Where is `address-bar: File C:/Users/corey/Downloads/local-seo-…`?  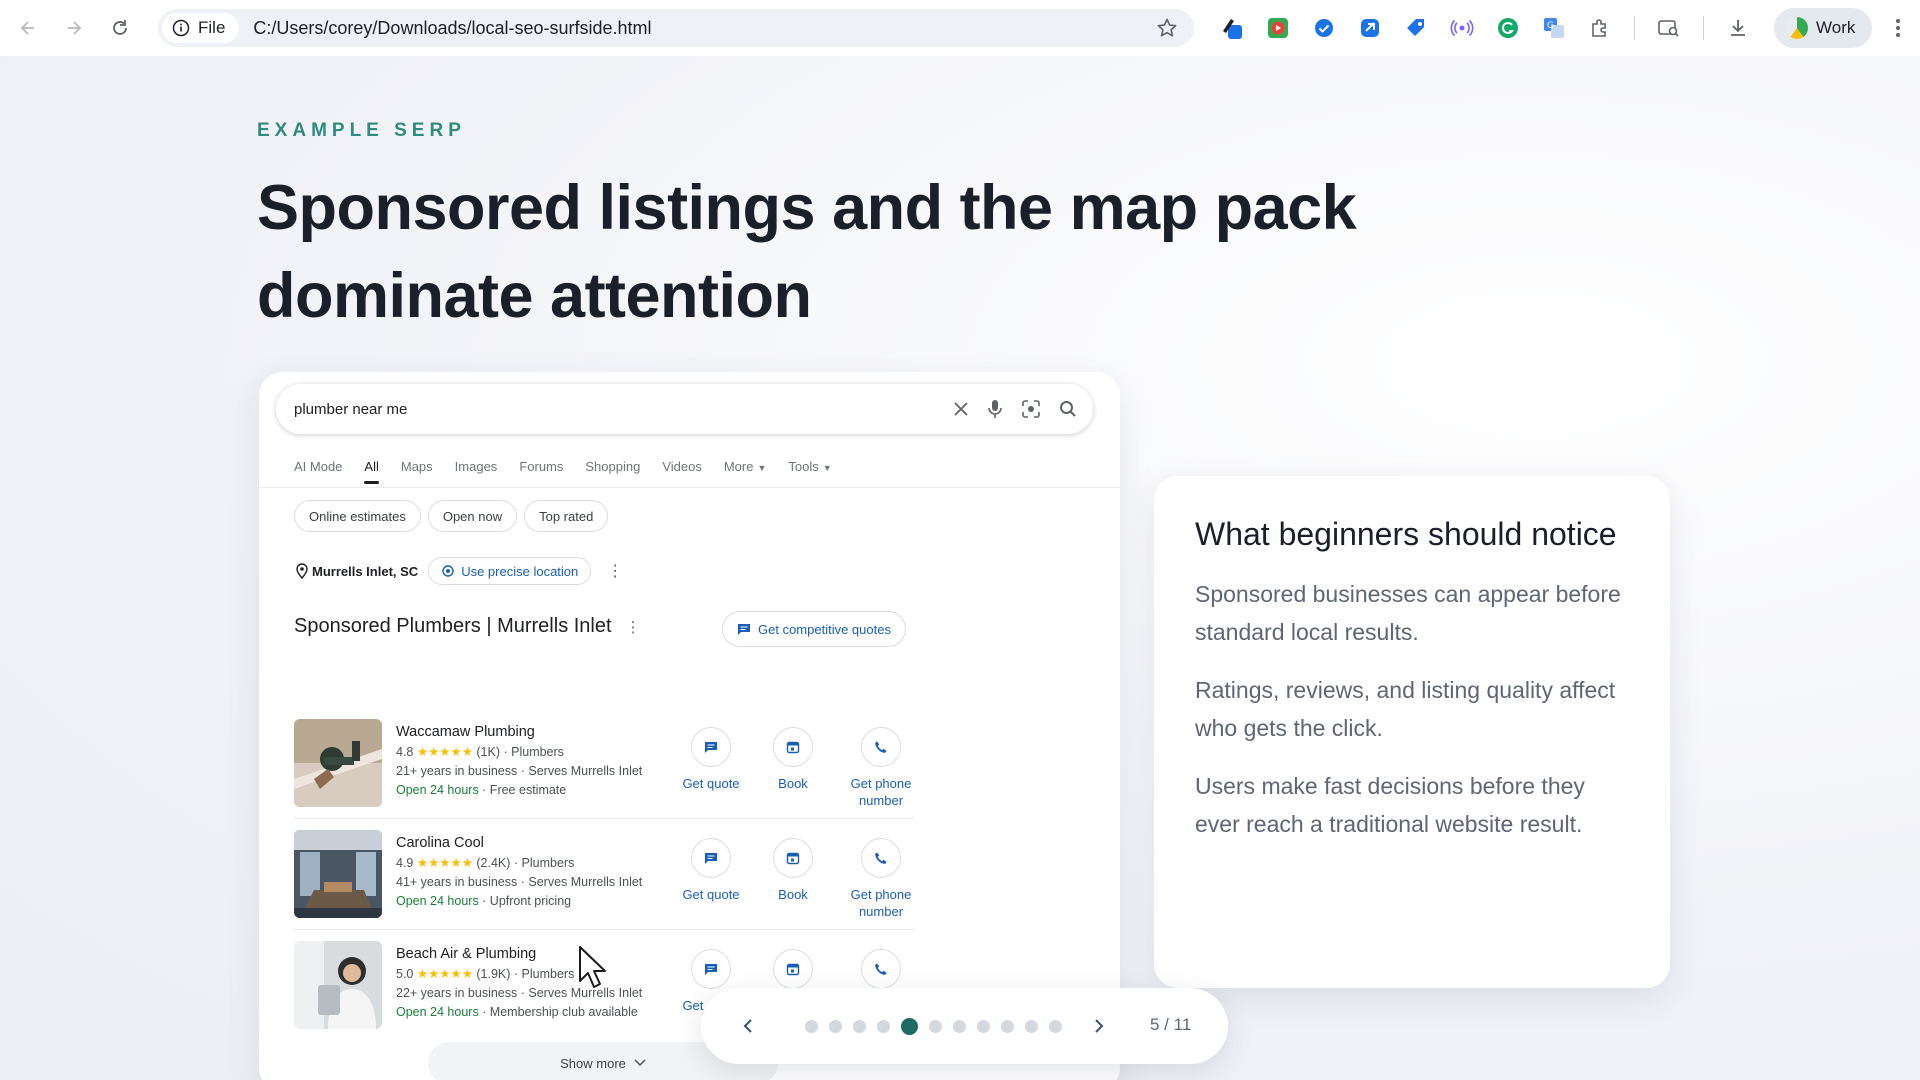 address-bar: File C:/Users/corey/Downloads/local-seo-… is located at coordinates (676, 28).